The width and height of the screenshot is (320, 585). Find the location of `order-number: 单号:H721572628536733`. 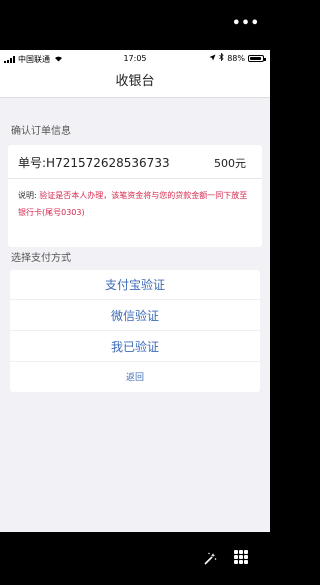

order-number: 单号:H721572628536733 is located at coordinates (94, 163).